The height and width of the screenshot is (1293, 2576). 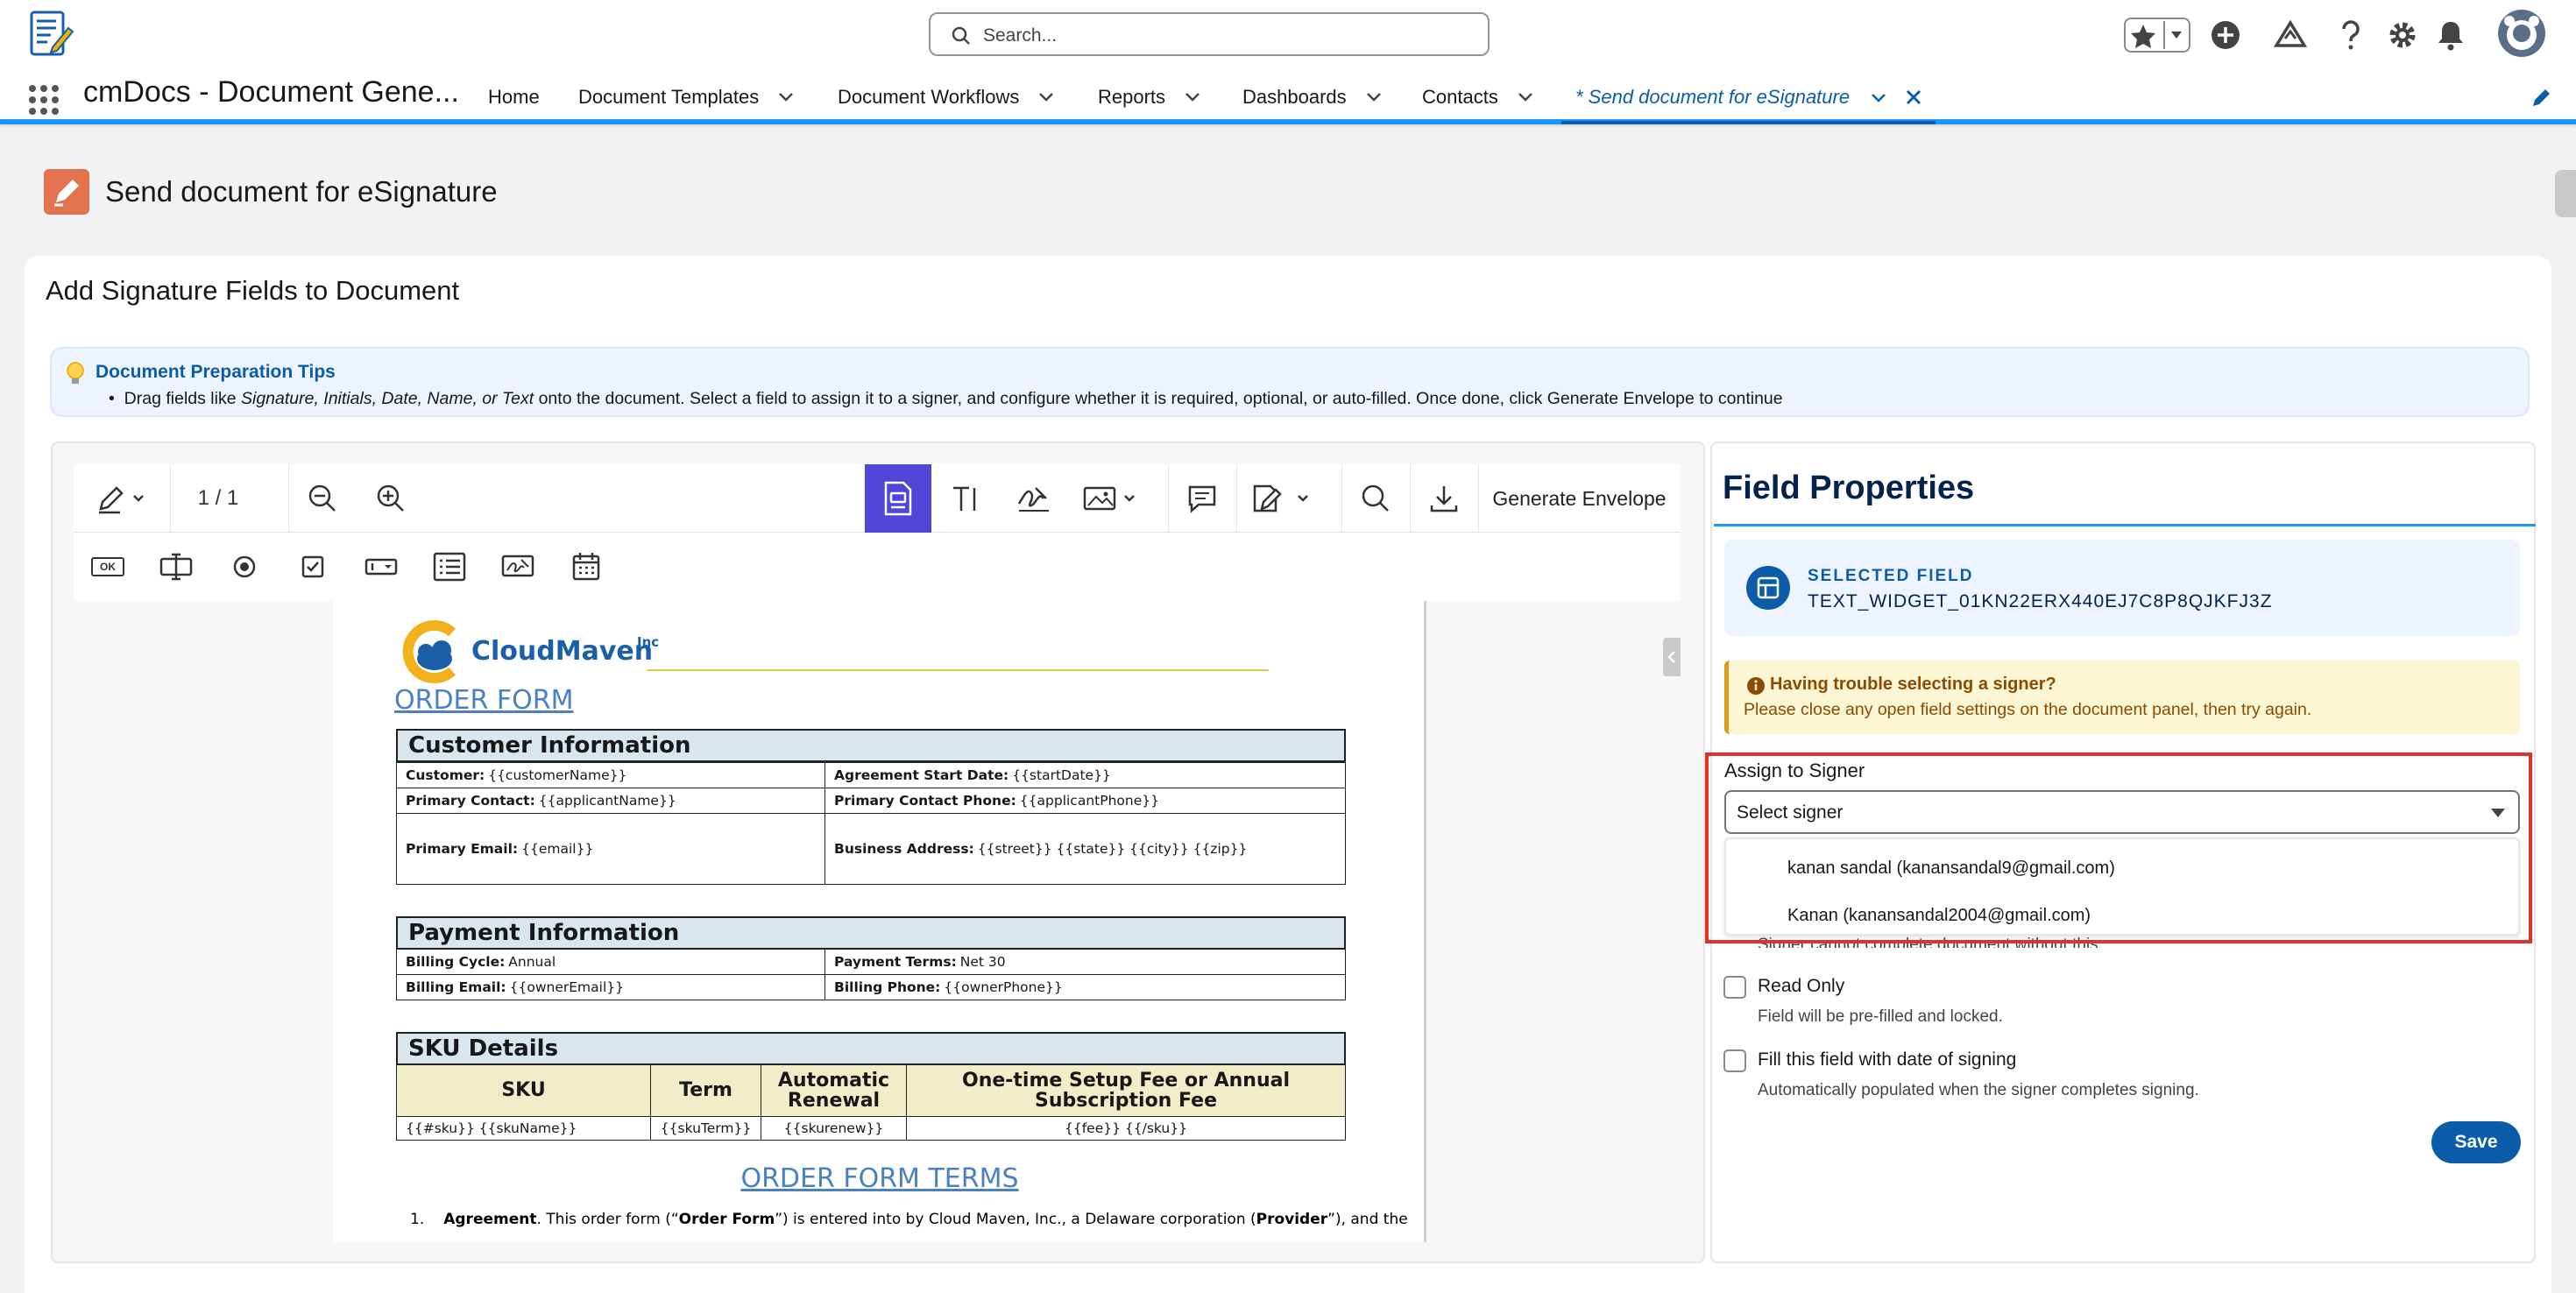 I want to click on fill-sign-tool-button, so click(x=1284, y=498).